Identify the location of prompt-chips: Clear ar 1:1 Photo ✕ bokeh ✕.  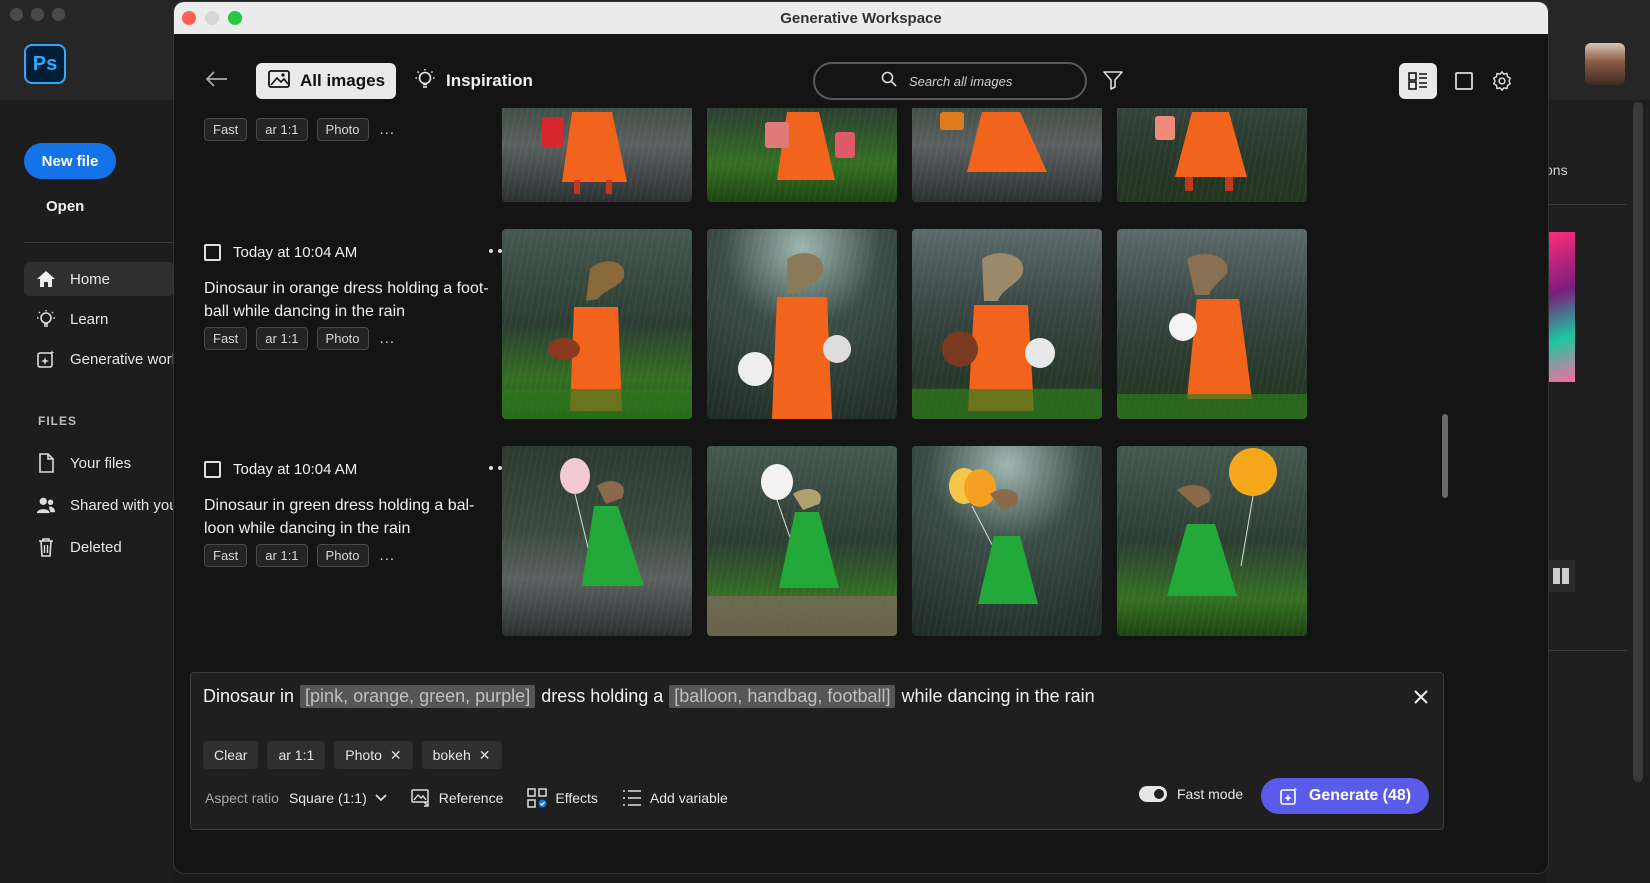
(352, 755).